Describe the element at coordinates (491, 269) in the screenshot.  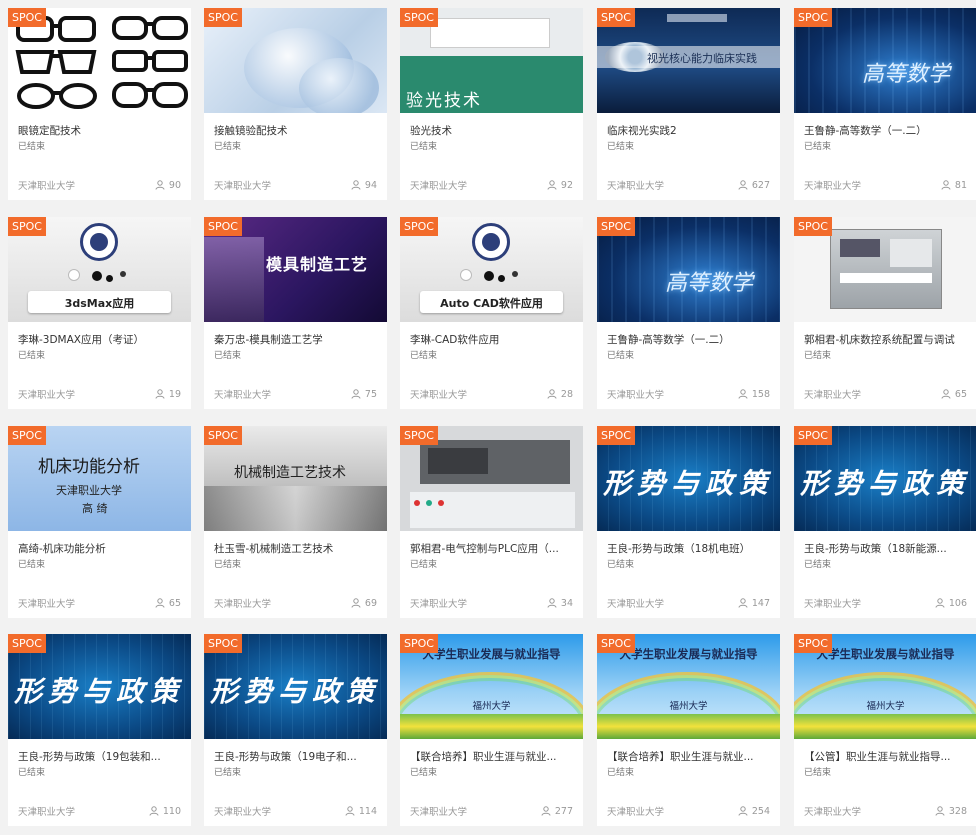
I see `course-thumbnail: Auto CAD软件应用 SPOC` at that location.